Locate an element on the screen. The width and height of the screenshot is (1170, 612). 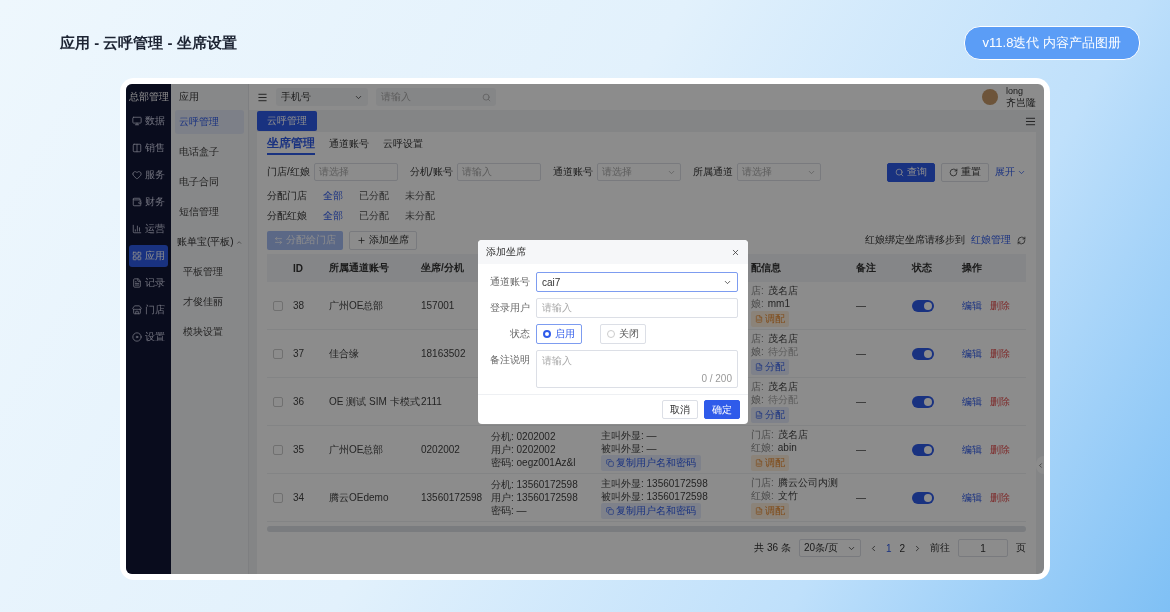
field-label: 通道账号 is located at coordinates (509, 282).